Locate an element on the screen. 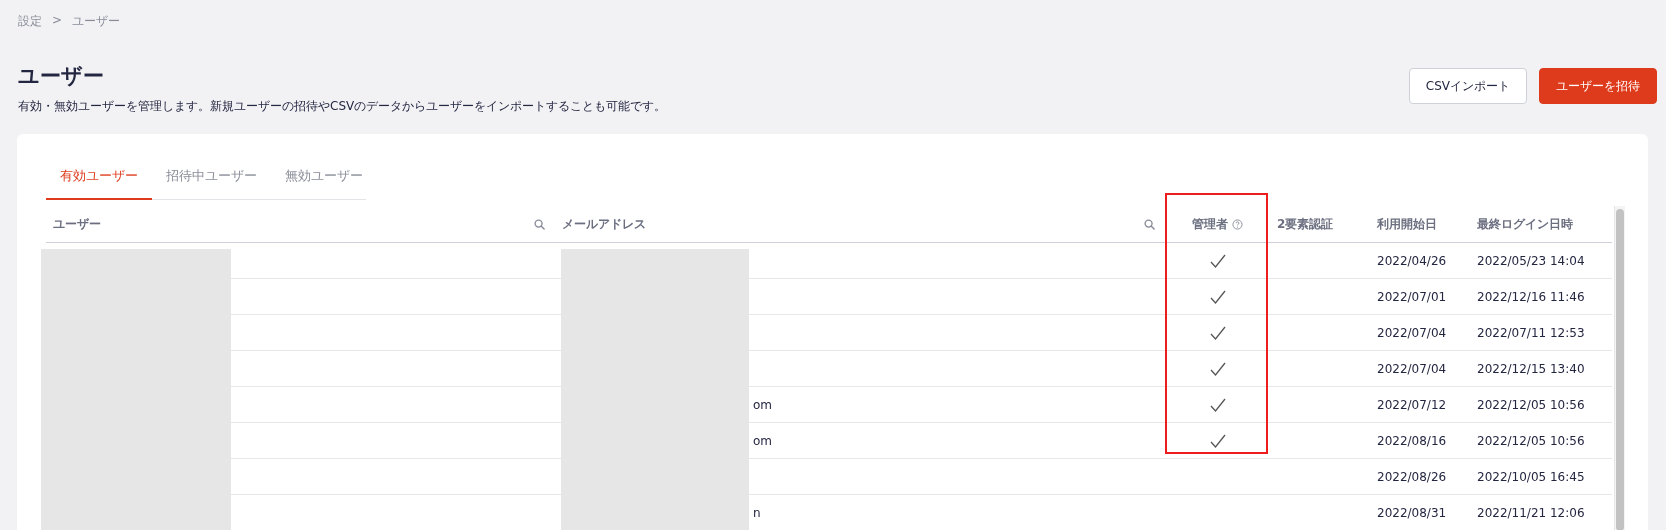  column-label: 管理者 is located at coordinates (1210, 224).